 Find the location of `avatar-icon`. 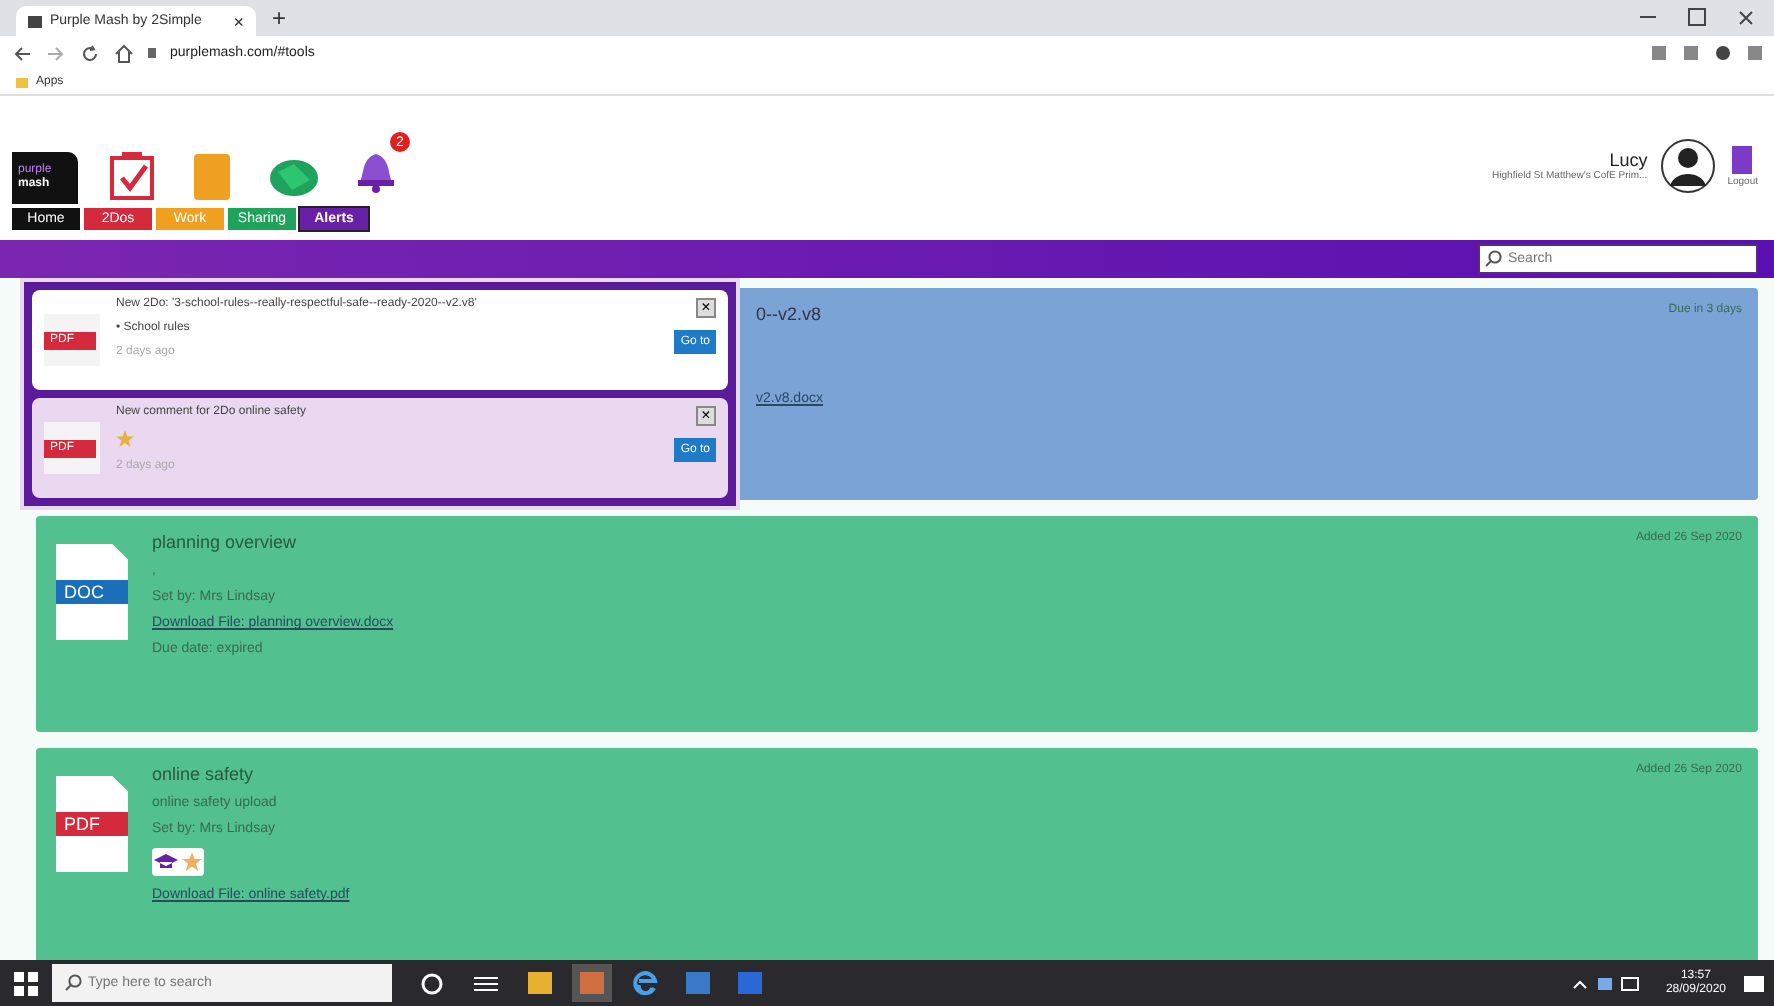

avatar-icon is located at coordinates (1687, 166).